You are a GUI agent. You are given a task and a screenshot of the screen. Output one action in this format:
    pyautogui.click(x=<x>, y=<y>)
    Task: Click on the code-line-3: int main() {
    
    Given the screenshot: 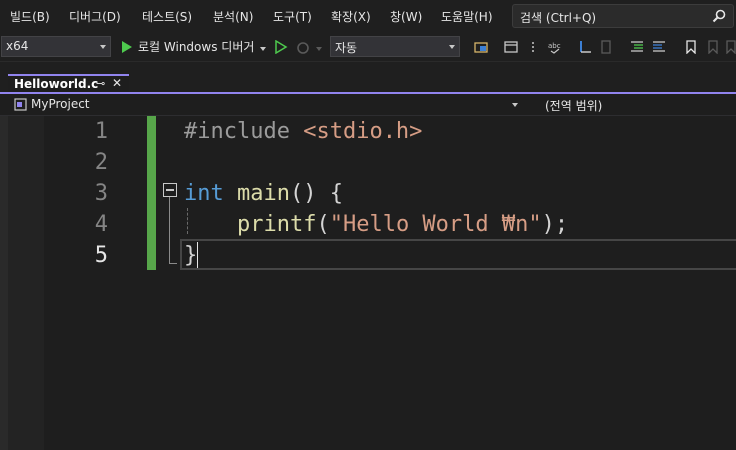 What is the action you would take?
    pyautogui.click(x=263, y=193)
    